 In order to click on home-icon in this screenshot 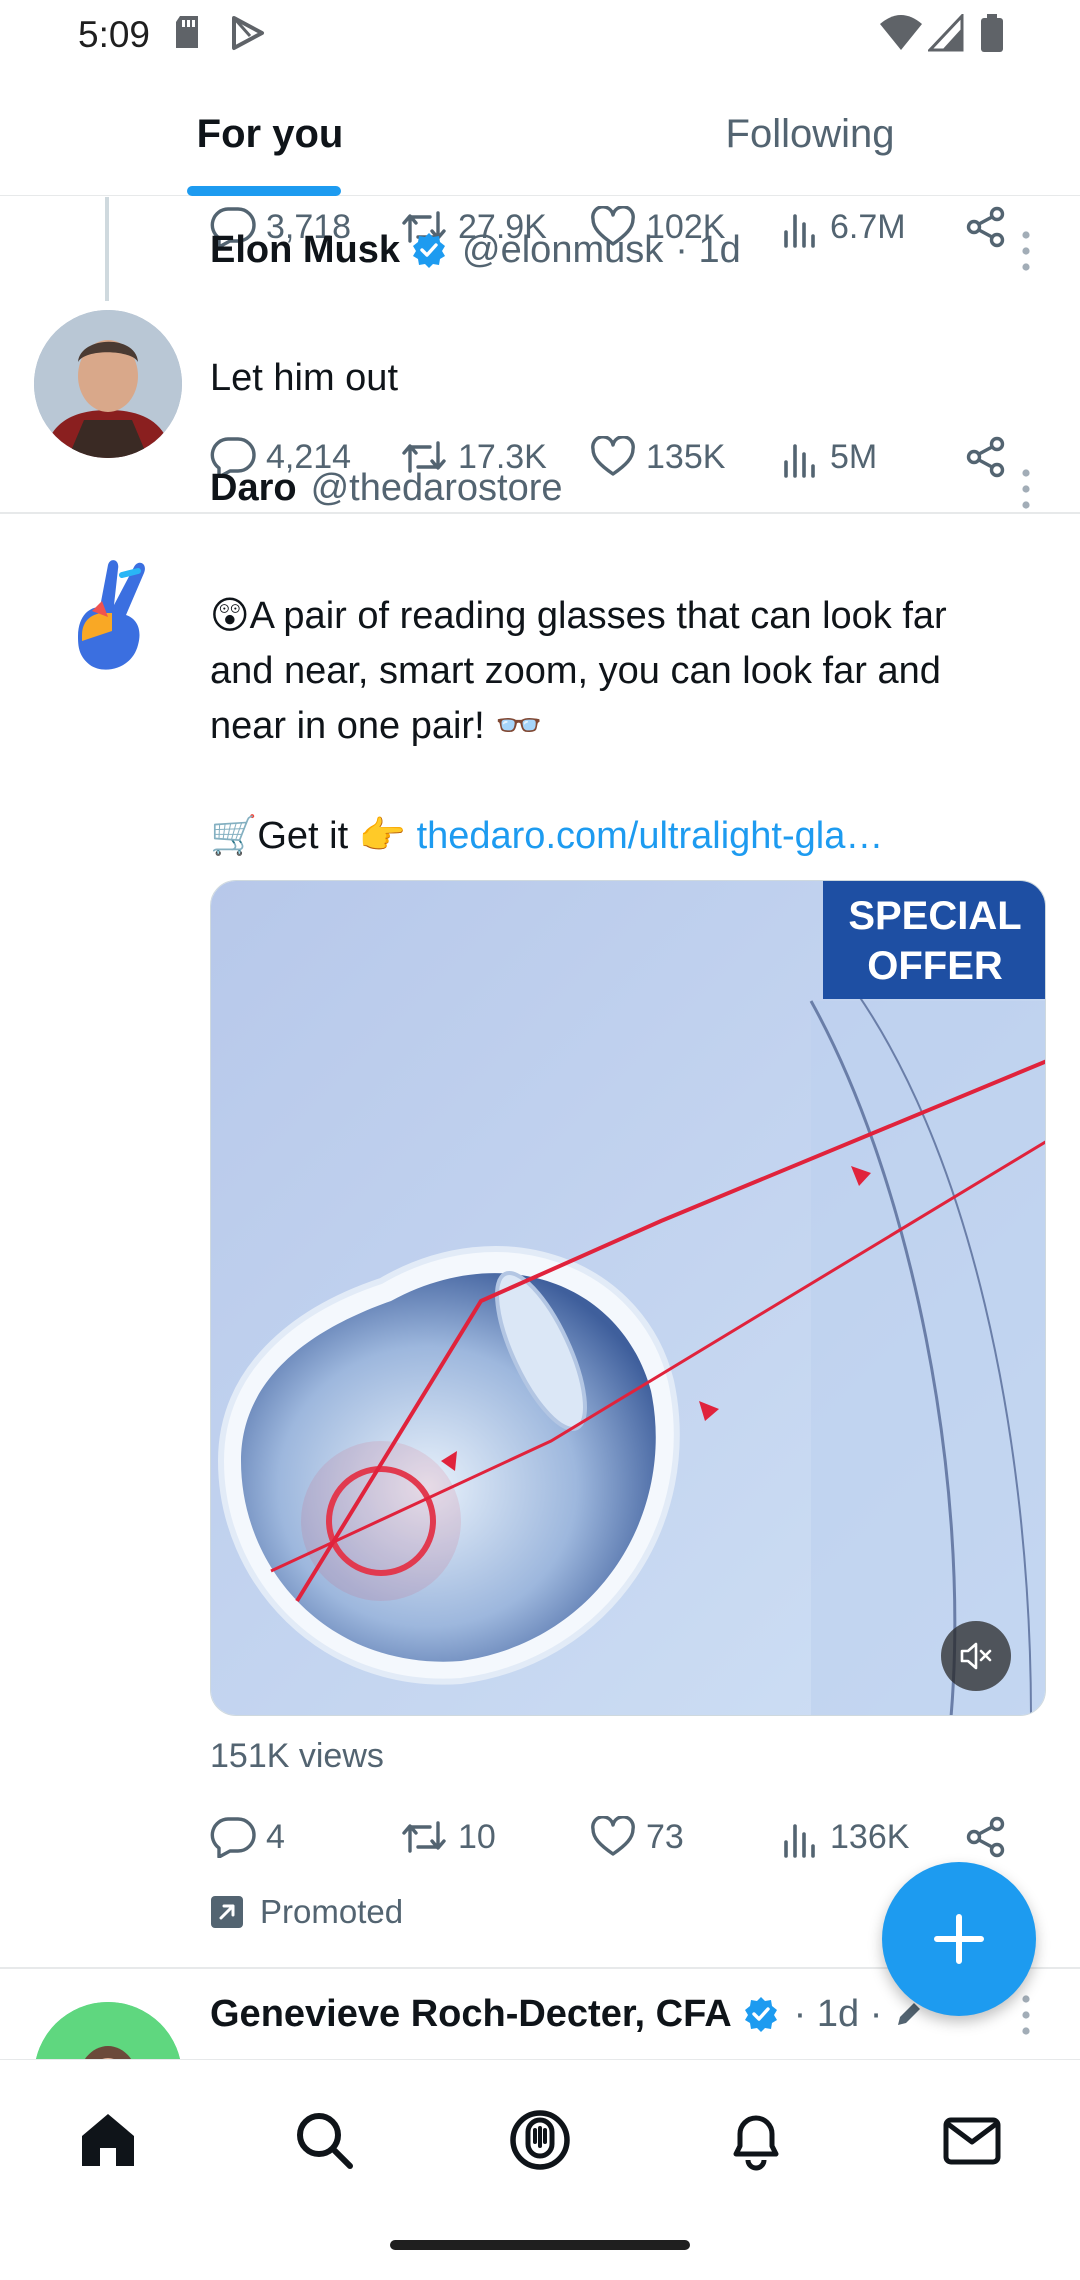, I will do `click(108, 2140)`.